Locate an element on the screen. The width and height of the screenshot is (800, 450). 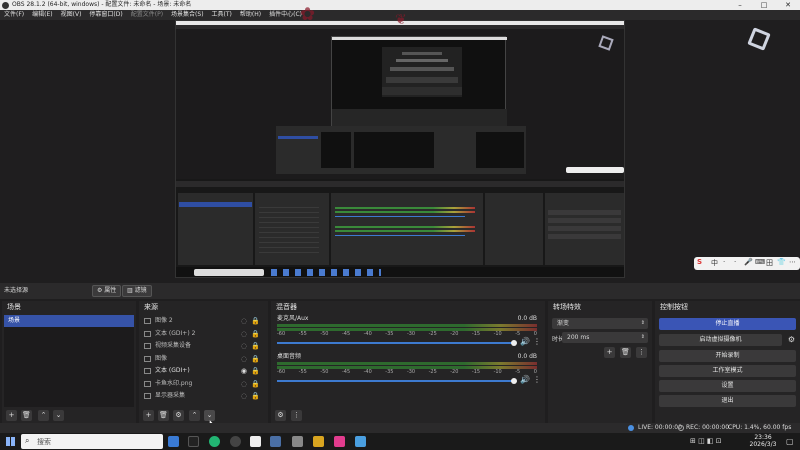
scene-item: 场景 is located at coordinates (69, 321).